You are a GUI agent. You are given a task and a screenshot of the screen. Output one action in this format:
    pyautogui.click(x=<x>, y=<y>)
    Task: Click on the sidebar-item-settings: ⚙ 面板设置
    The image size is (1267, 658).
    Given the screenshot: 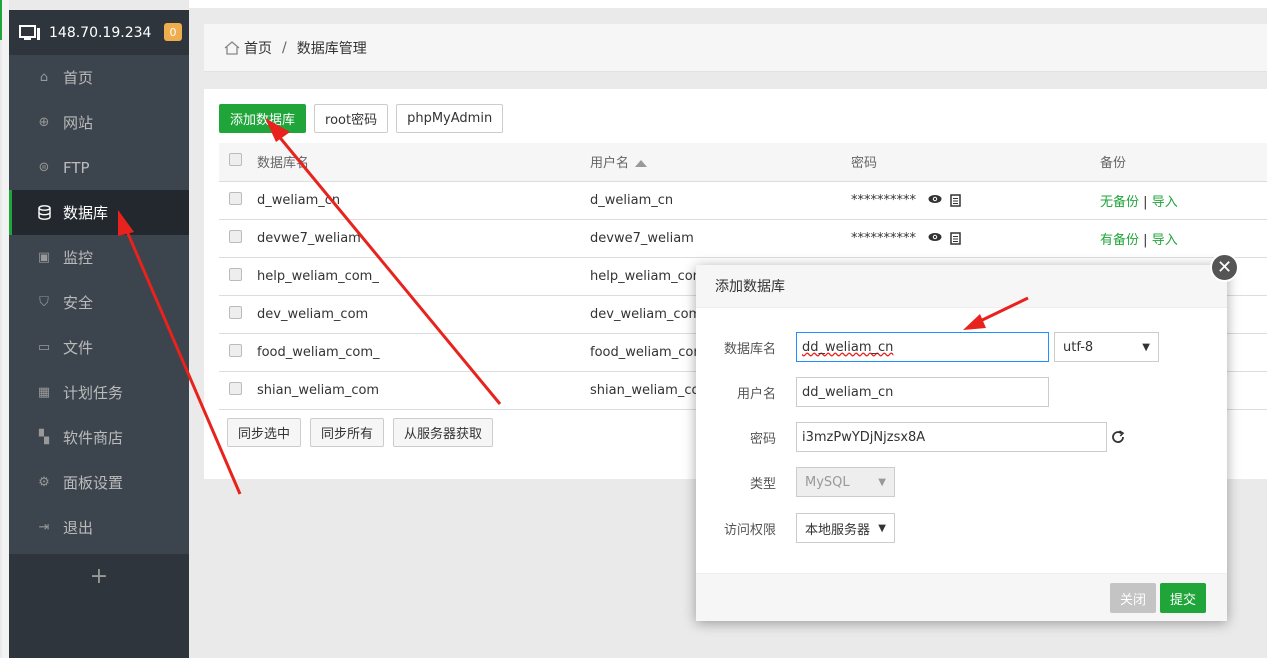 What is the action you would take?
    pyautogui.click(x=99, y=482)
    